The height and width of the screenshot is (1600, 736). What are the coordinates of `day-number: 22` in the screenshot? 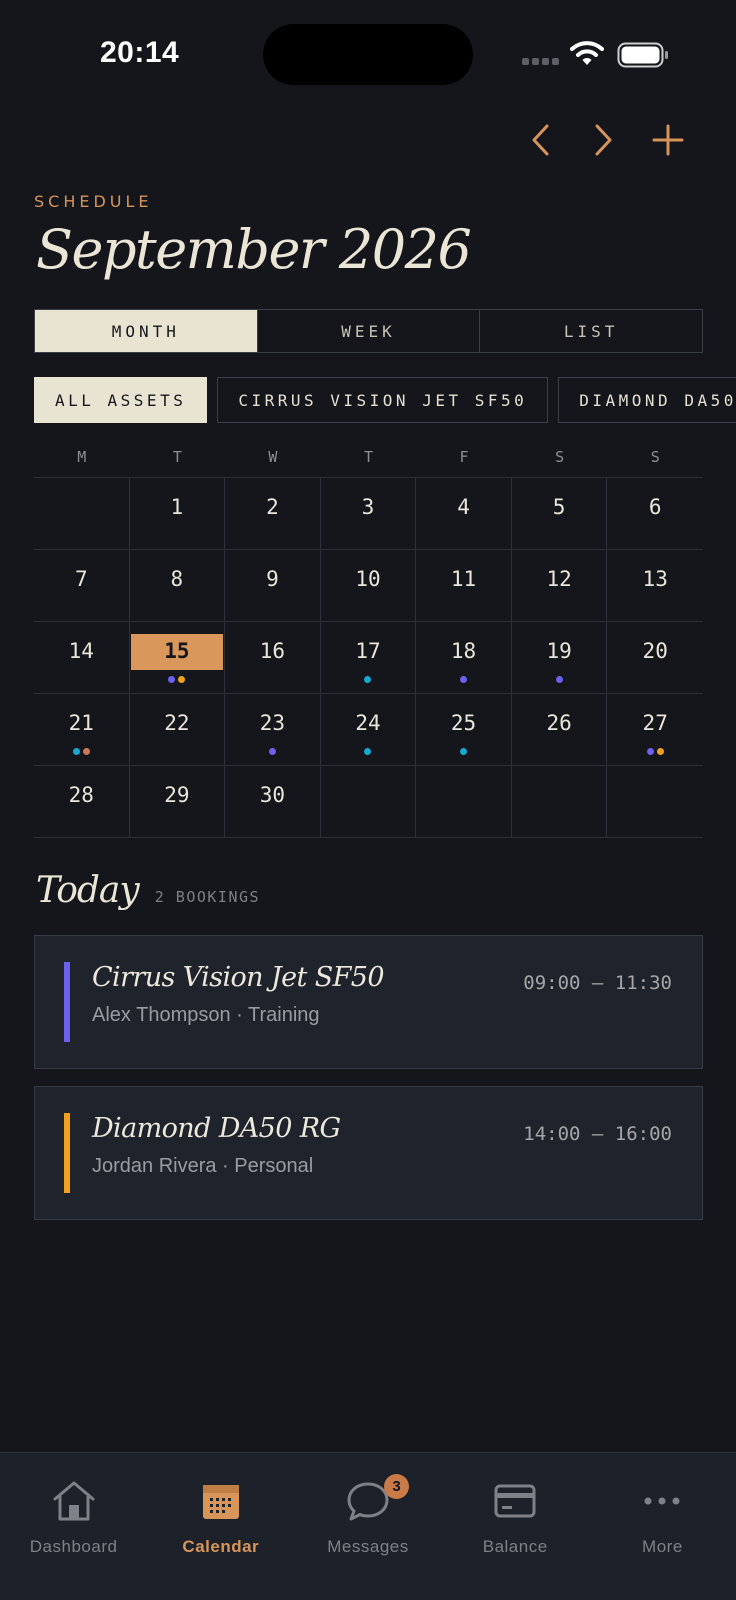 It's located at (177, 723).